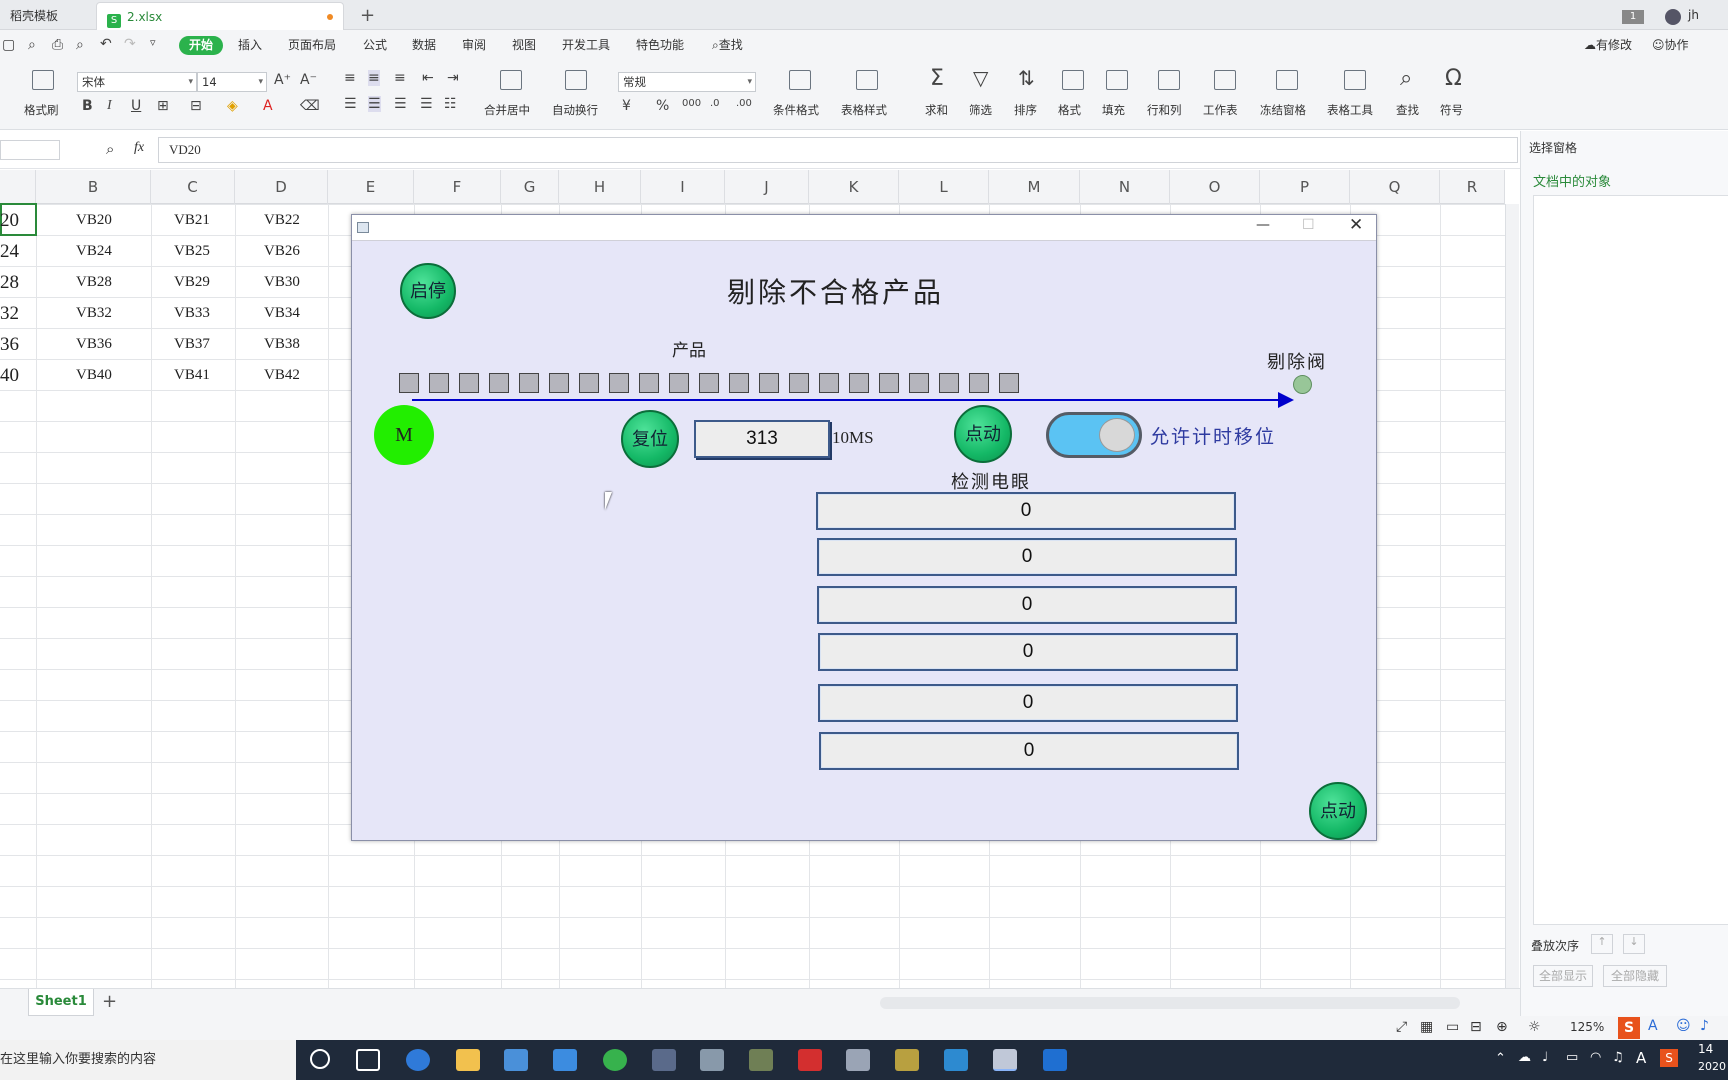  Describe the element at coordinates (1164, 110) in the screenshot. I see `row-column-label: 行和列` at that location.